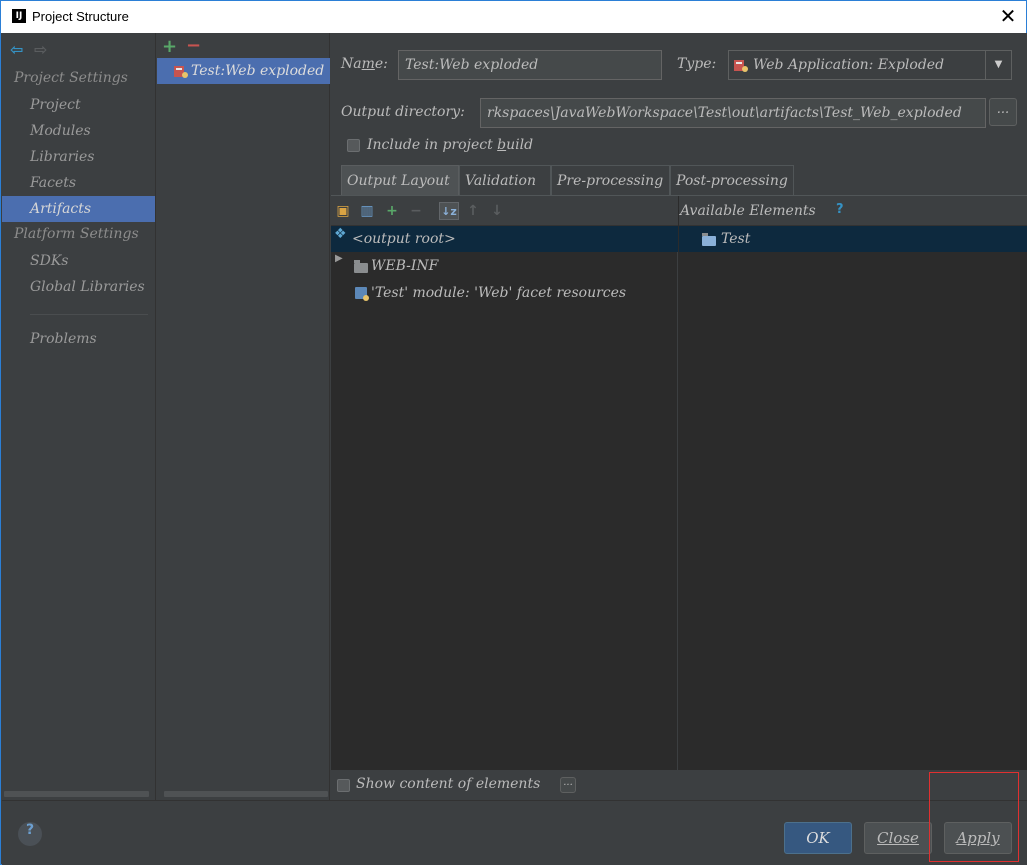 This screenshot has height=865, width=1027. I want to click on tab-output-layout: Output Layout, so click(400, 180).